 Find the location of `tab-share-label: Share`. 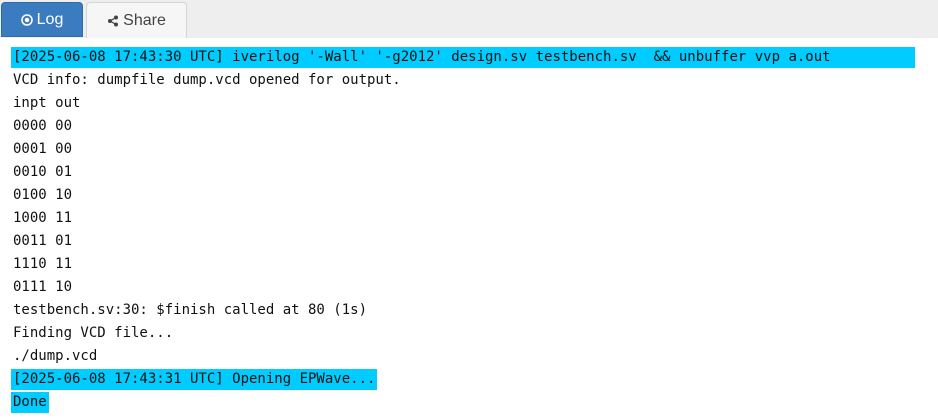

tab-share-label: Share is located at coordinates (144, 20).